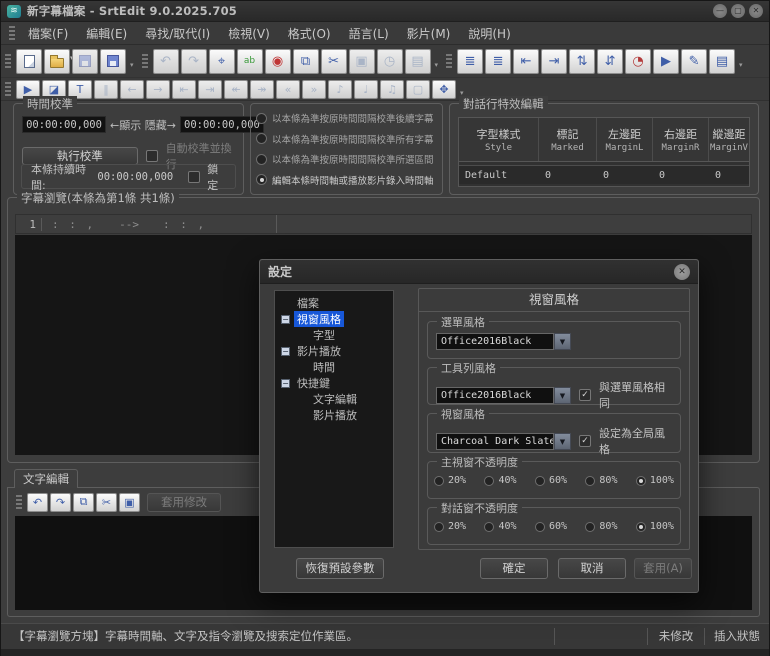 Image resolution: width=770 pixels, height=656 pixels. Describe the element at coordinates (346, 180) in the screenshot. I see `calibration-mode-option-3: 編輯本條時間軸或播放影片錄入時間軸` at that location.